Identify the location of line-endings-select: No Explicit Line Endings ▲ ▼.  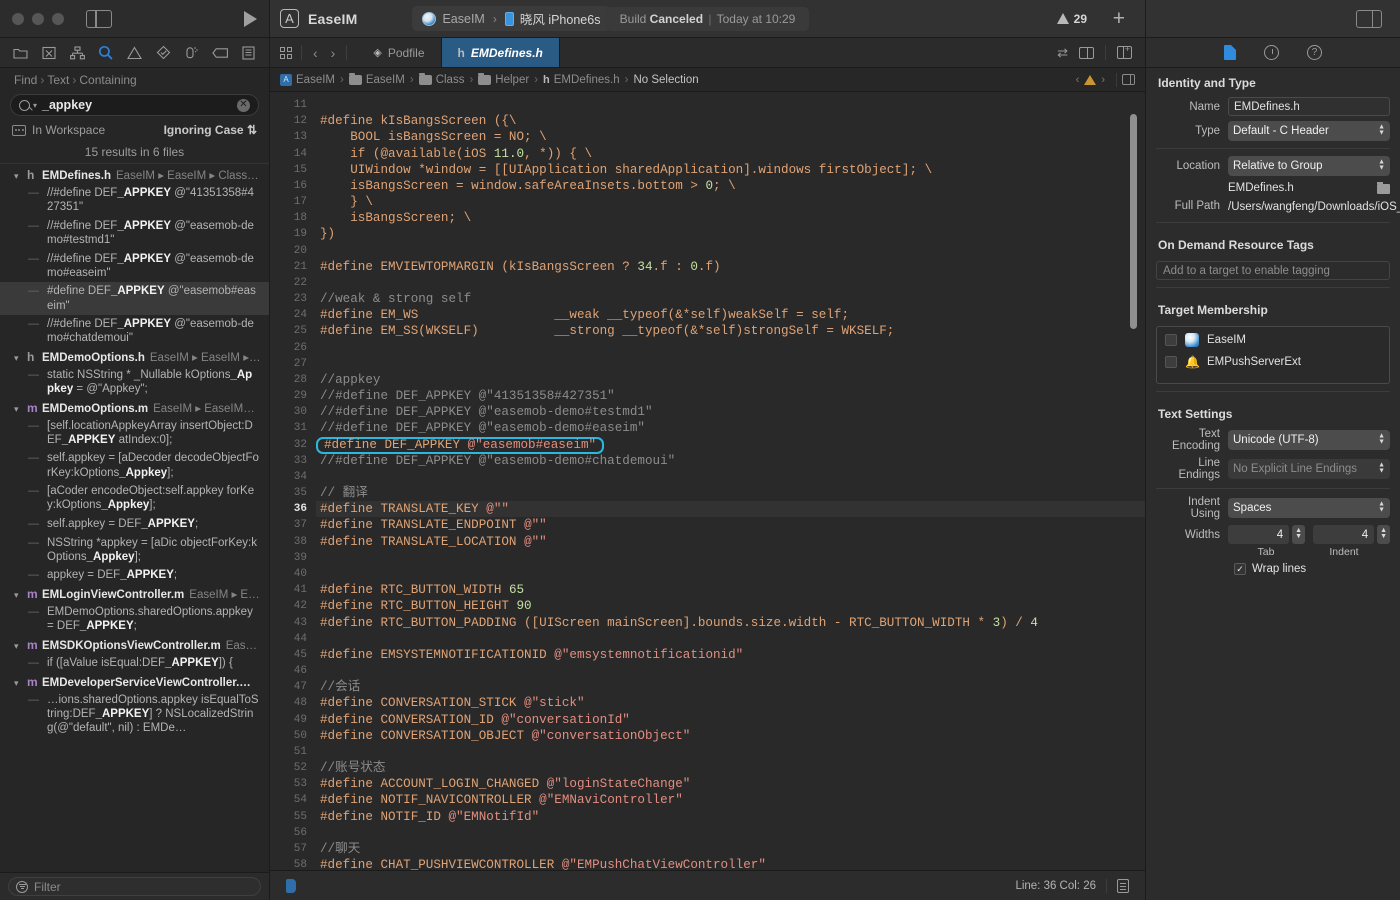
(1309, 469).